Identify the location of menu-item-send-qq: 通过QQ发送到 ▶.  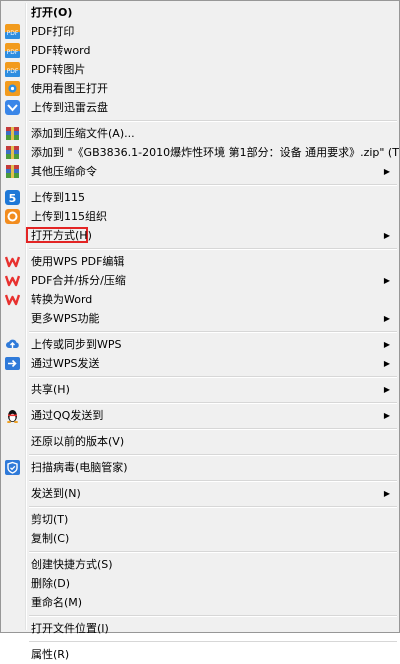
(200, 415).